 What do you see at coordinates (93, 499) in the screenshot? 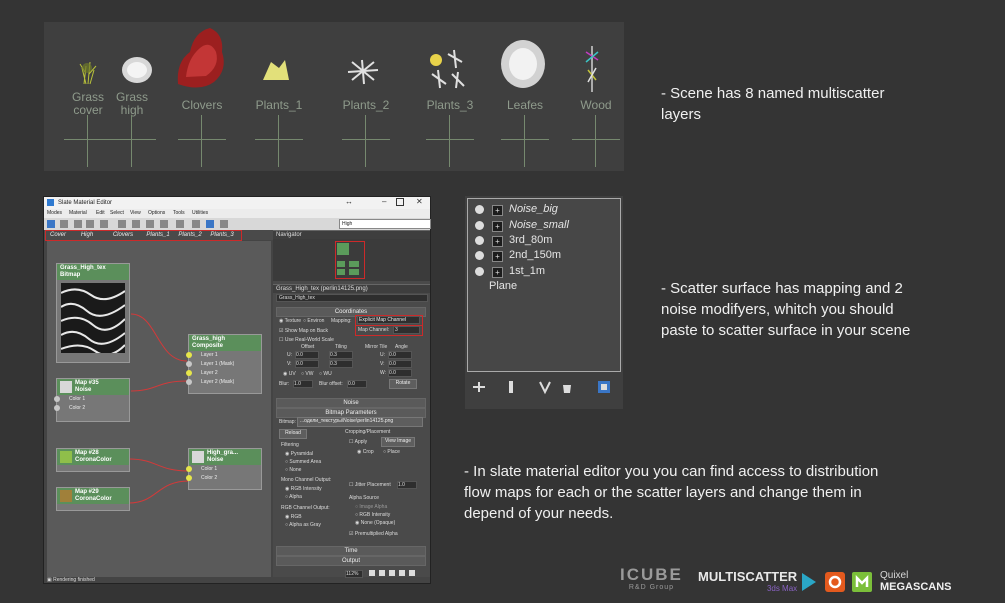
I see `node-map-29-coronacolor: Map #29 CoronaColor` at bounding box center [93, 499].